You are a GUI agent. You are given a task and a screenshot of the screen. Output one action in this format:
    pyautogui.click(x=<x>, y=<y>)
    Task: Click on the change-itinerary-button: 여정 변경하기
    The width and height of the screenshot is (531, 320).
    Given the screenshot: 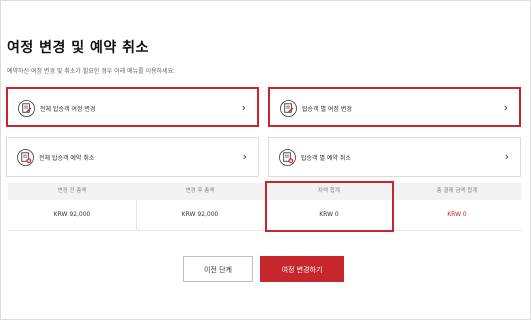 What is the action you would take?
    pyautogui.click(x=302, y=269)
    